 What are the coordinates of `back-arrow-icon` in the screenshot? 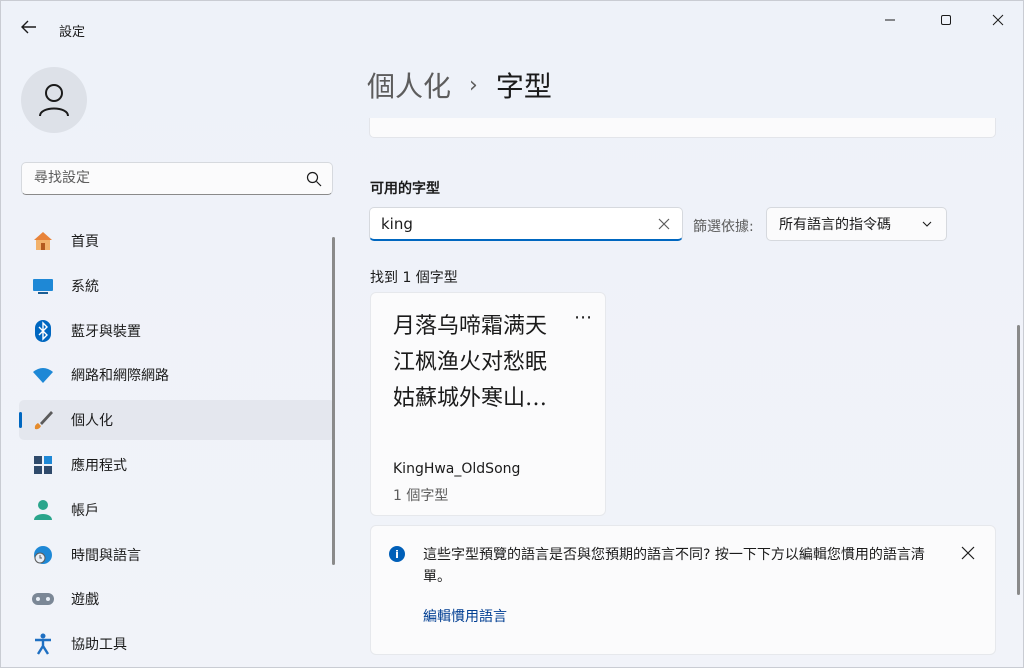 It's located at (28, 27).